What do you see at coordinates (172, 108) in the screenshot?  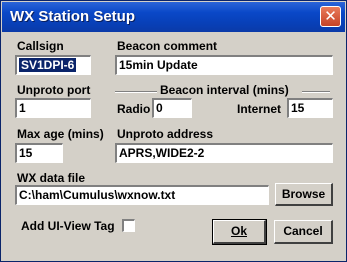 I see `radio-interval-field: 0` at bounding box center [172, 108].